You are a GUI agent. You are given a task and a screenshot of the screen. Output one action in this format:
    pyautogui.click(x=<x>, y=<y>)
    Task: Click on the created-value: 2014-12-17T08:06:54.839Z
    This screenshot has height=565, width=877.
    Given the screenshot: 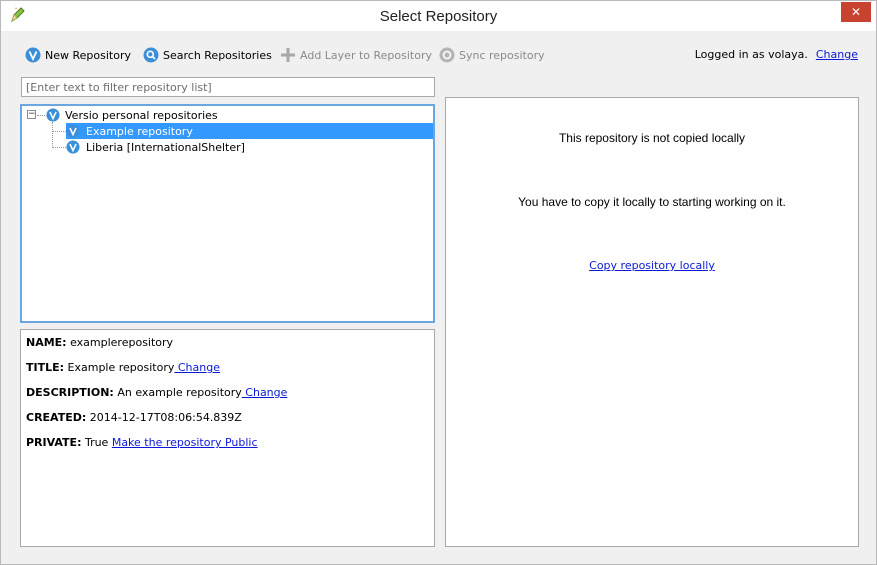 What is the action you would take?
    pyautogui.click(x=164, y=417)
    